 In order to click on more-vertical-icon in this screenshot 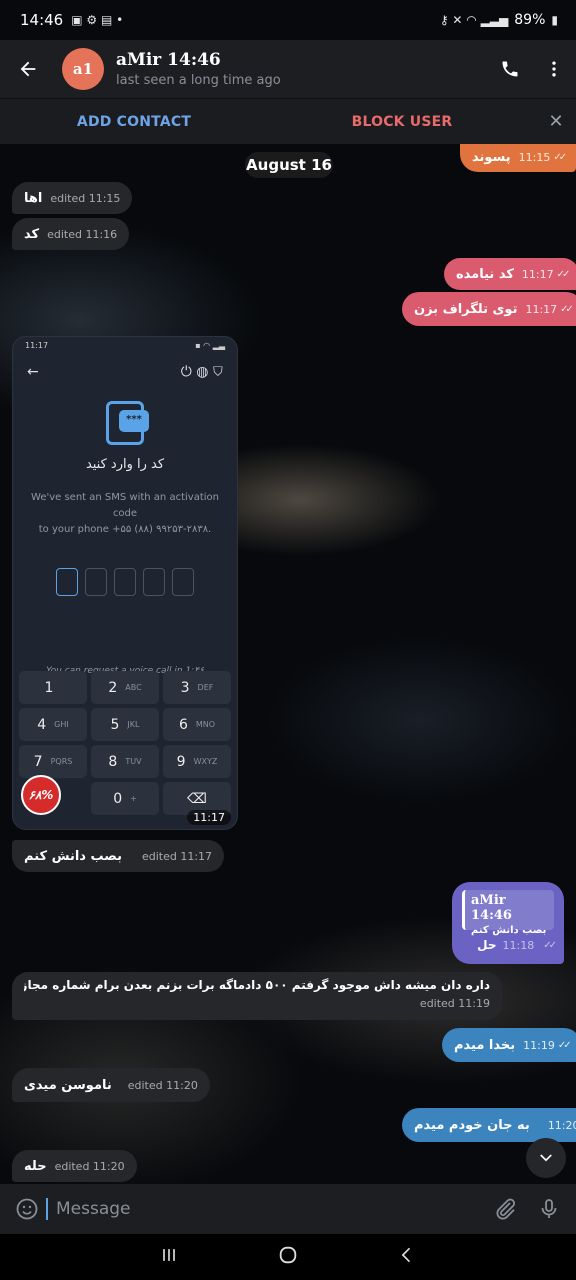, I will do `click(554, 69)`.